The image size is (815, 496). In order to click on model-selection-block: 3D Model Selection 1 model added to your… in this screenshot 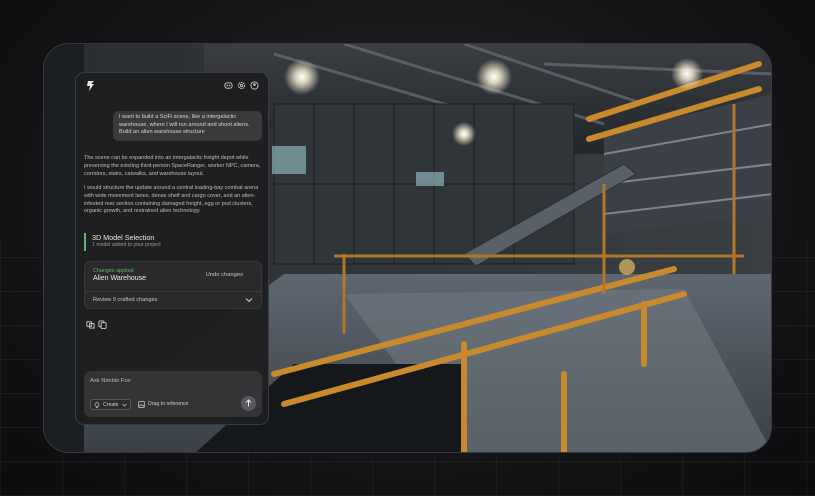, I will do `click(173, 242)`.